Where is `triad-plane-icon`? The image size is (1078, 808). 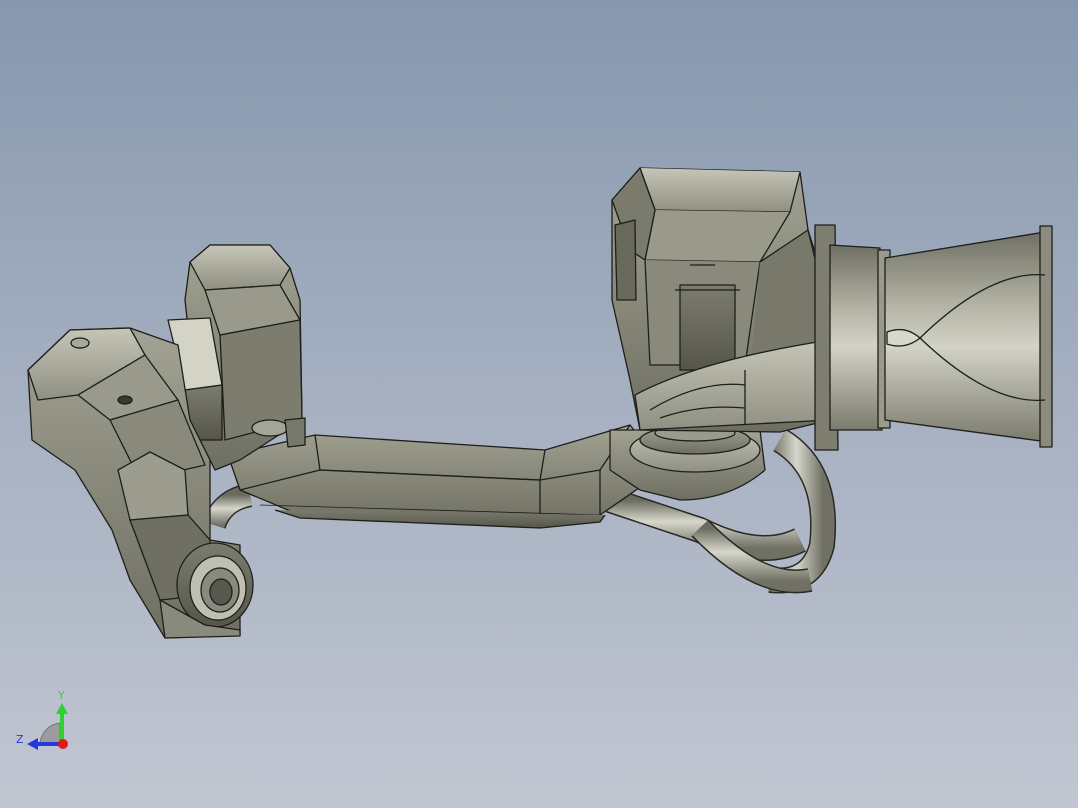 triad-plane-icon is located at coordinates (50, 734).